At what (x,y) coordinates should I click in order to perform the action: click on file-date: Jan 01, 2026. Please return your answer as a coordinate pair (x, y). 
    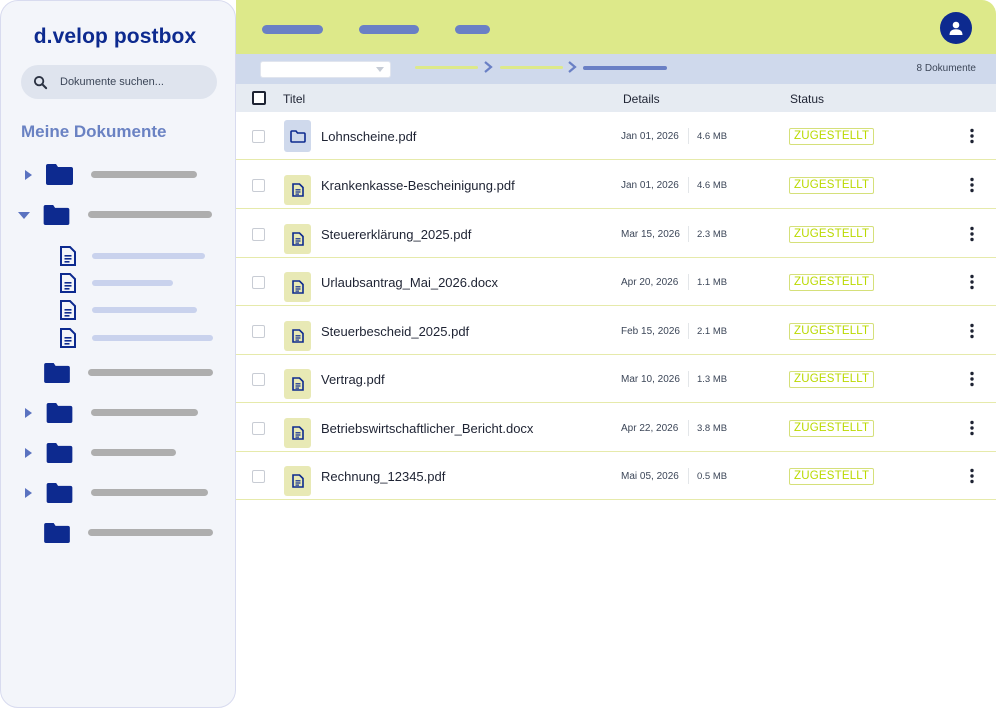
    Looking at the image, I should click on (650, 185).